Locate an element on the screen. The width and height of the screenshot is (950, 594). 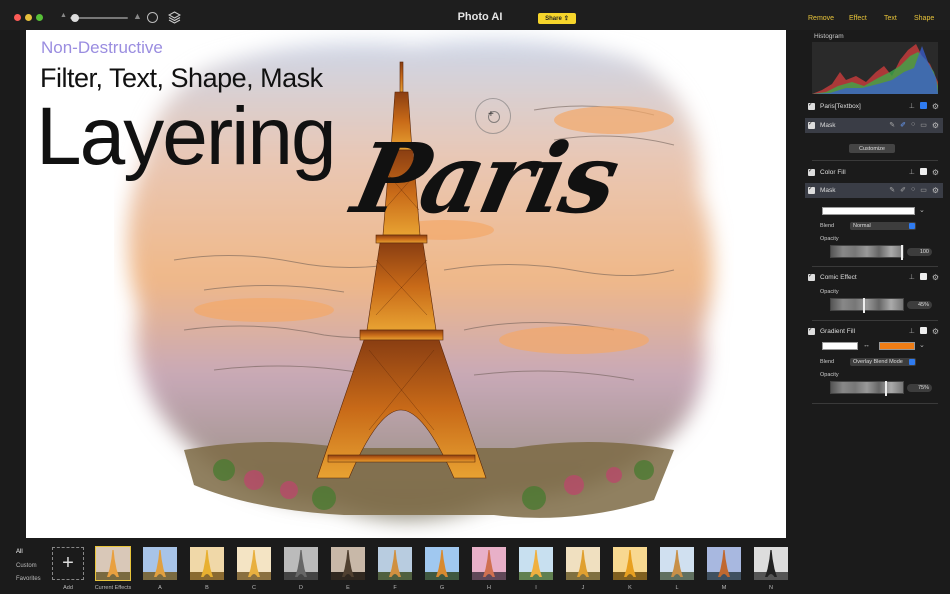
gradient-start-swatch is located at coordinates (840, 346).